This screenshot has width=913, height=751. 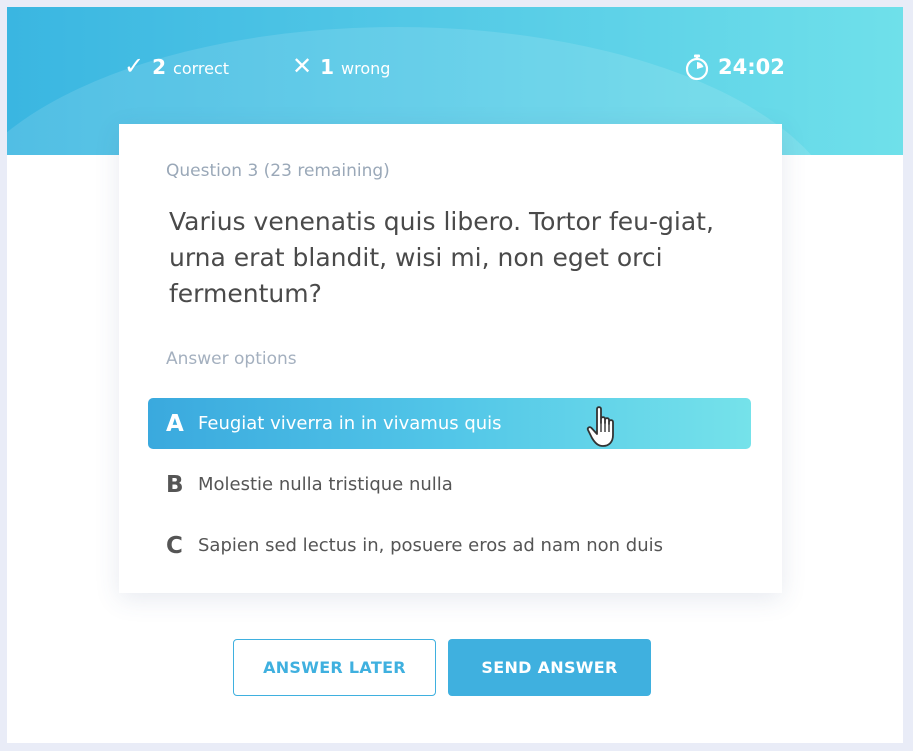 I want to click on wrong-count: 1, so click(x=327, y=67).